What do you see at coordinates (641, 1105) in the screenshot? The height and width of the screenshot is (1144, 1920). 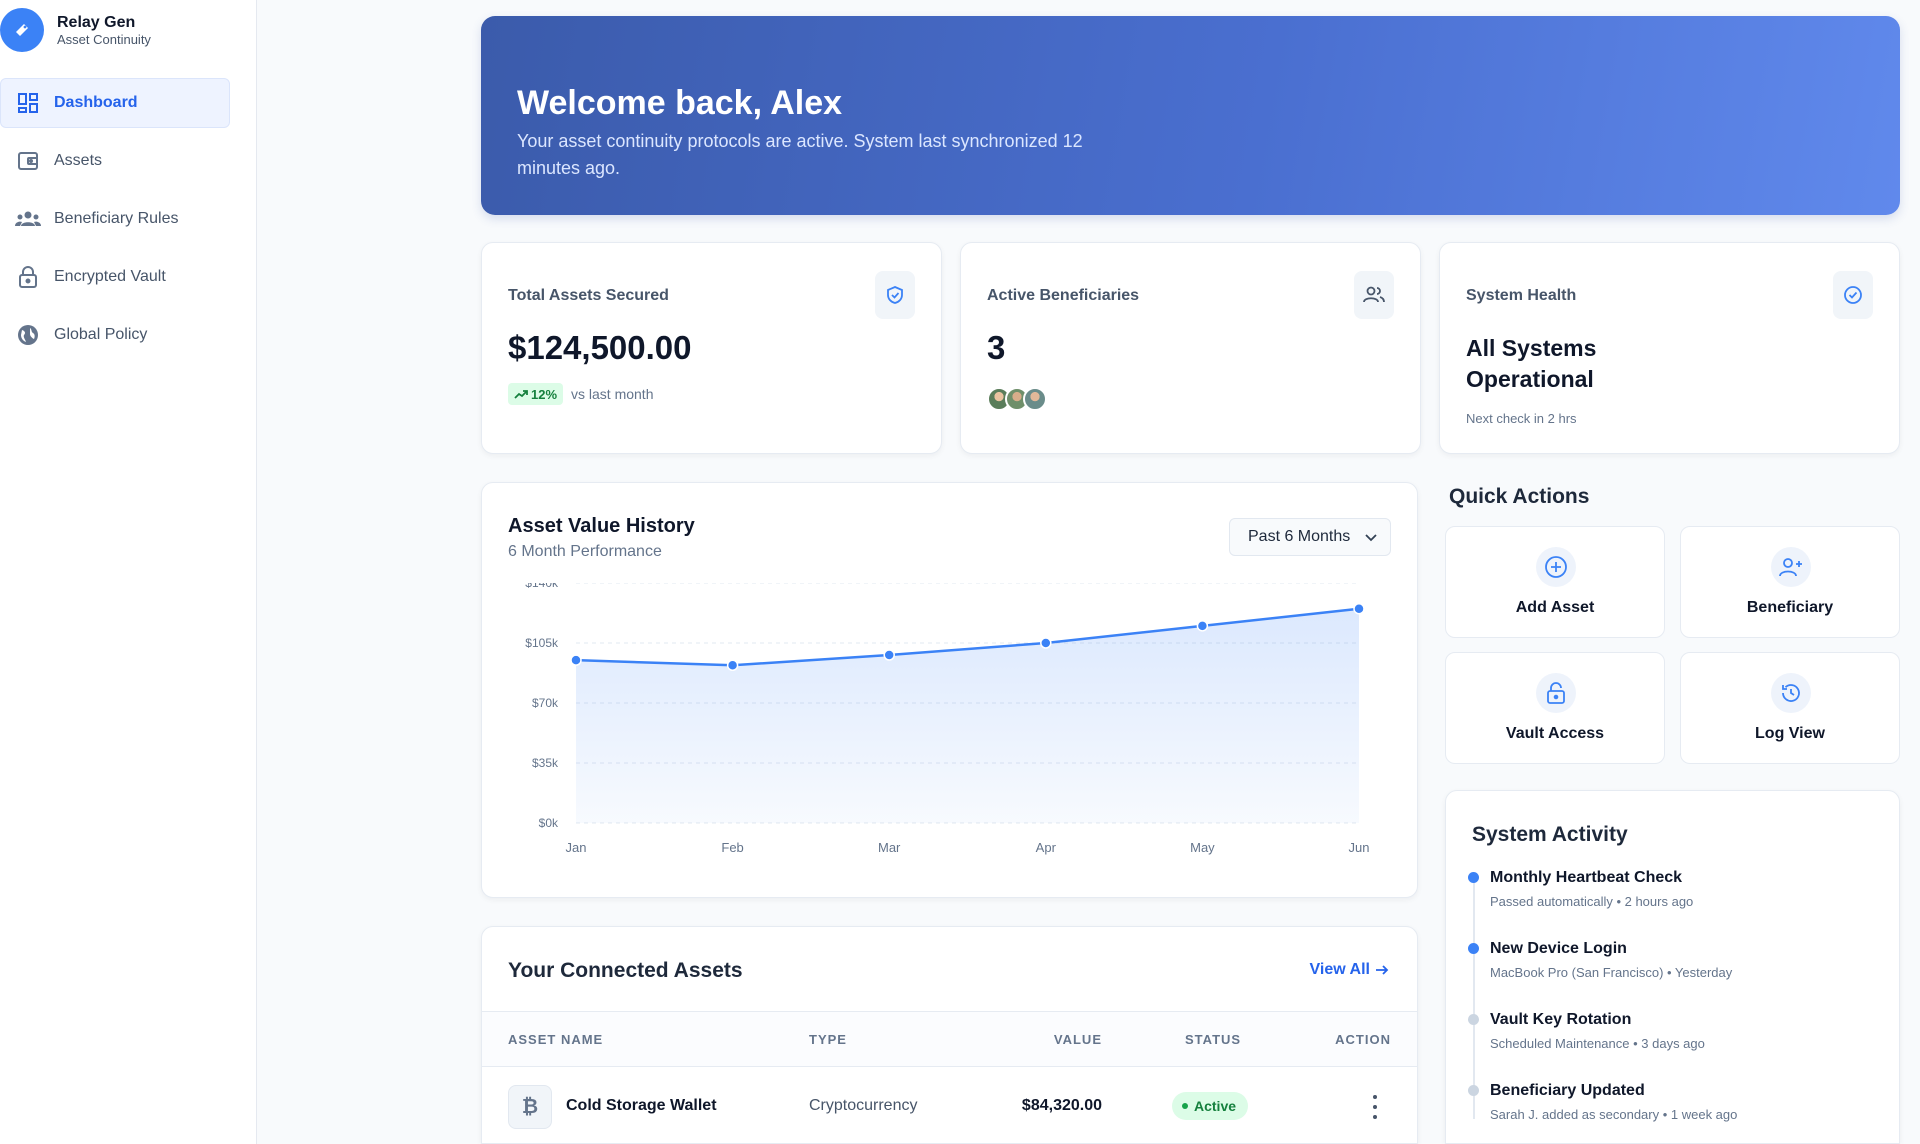 I see `asset-name: Cold Storage Wallet` at bounding box center [641, 1105].